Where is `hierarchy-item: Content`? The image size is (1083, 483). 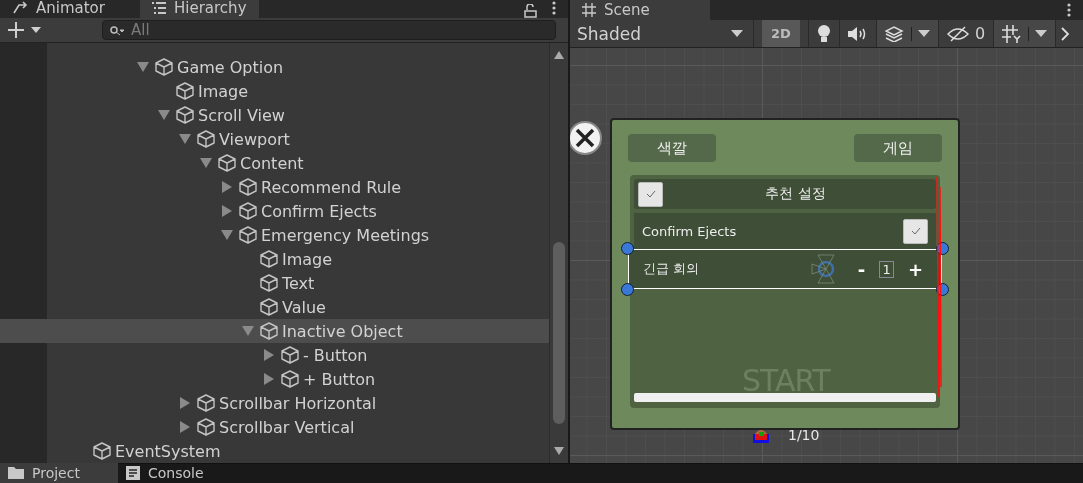
hierarchy-item: Content is located at coordinates (274, 163).